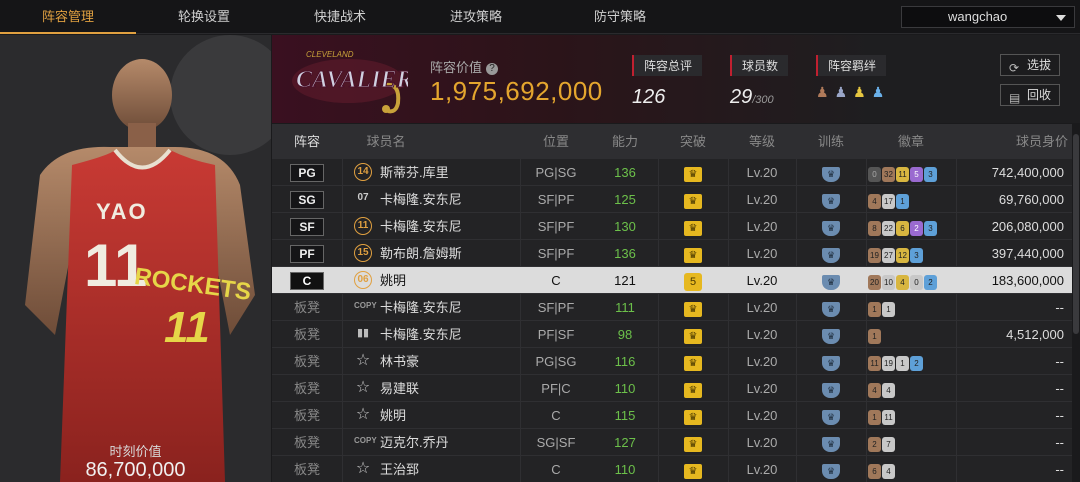  I want to click on table-row: 板凳 COPY 迈克尔.乔丹 SG|SF 127 ♛ Lv.20 ♛ 27 --, so click(676, 442).